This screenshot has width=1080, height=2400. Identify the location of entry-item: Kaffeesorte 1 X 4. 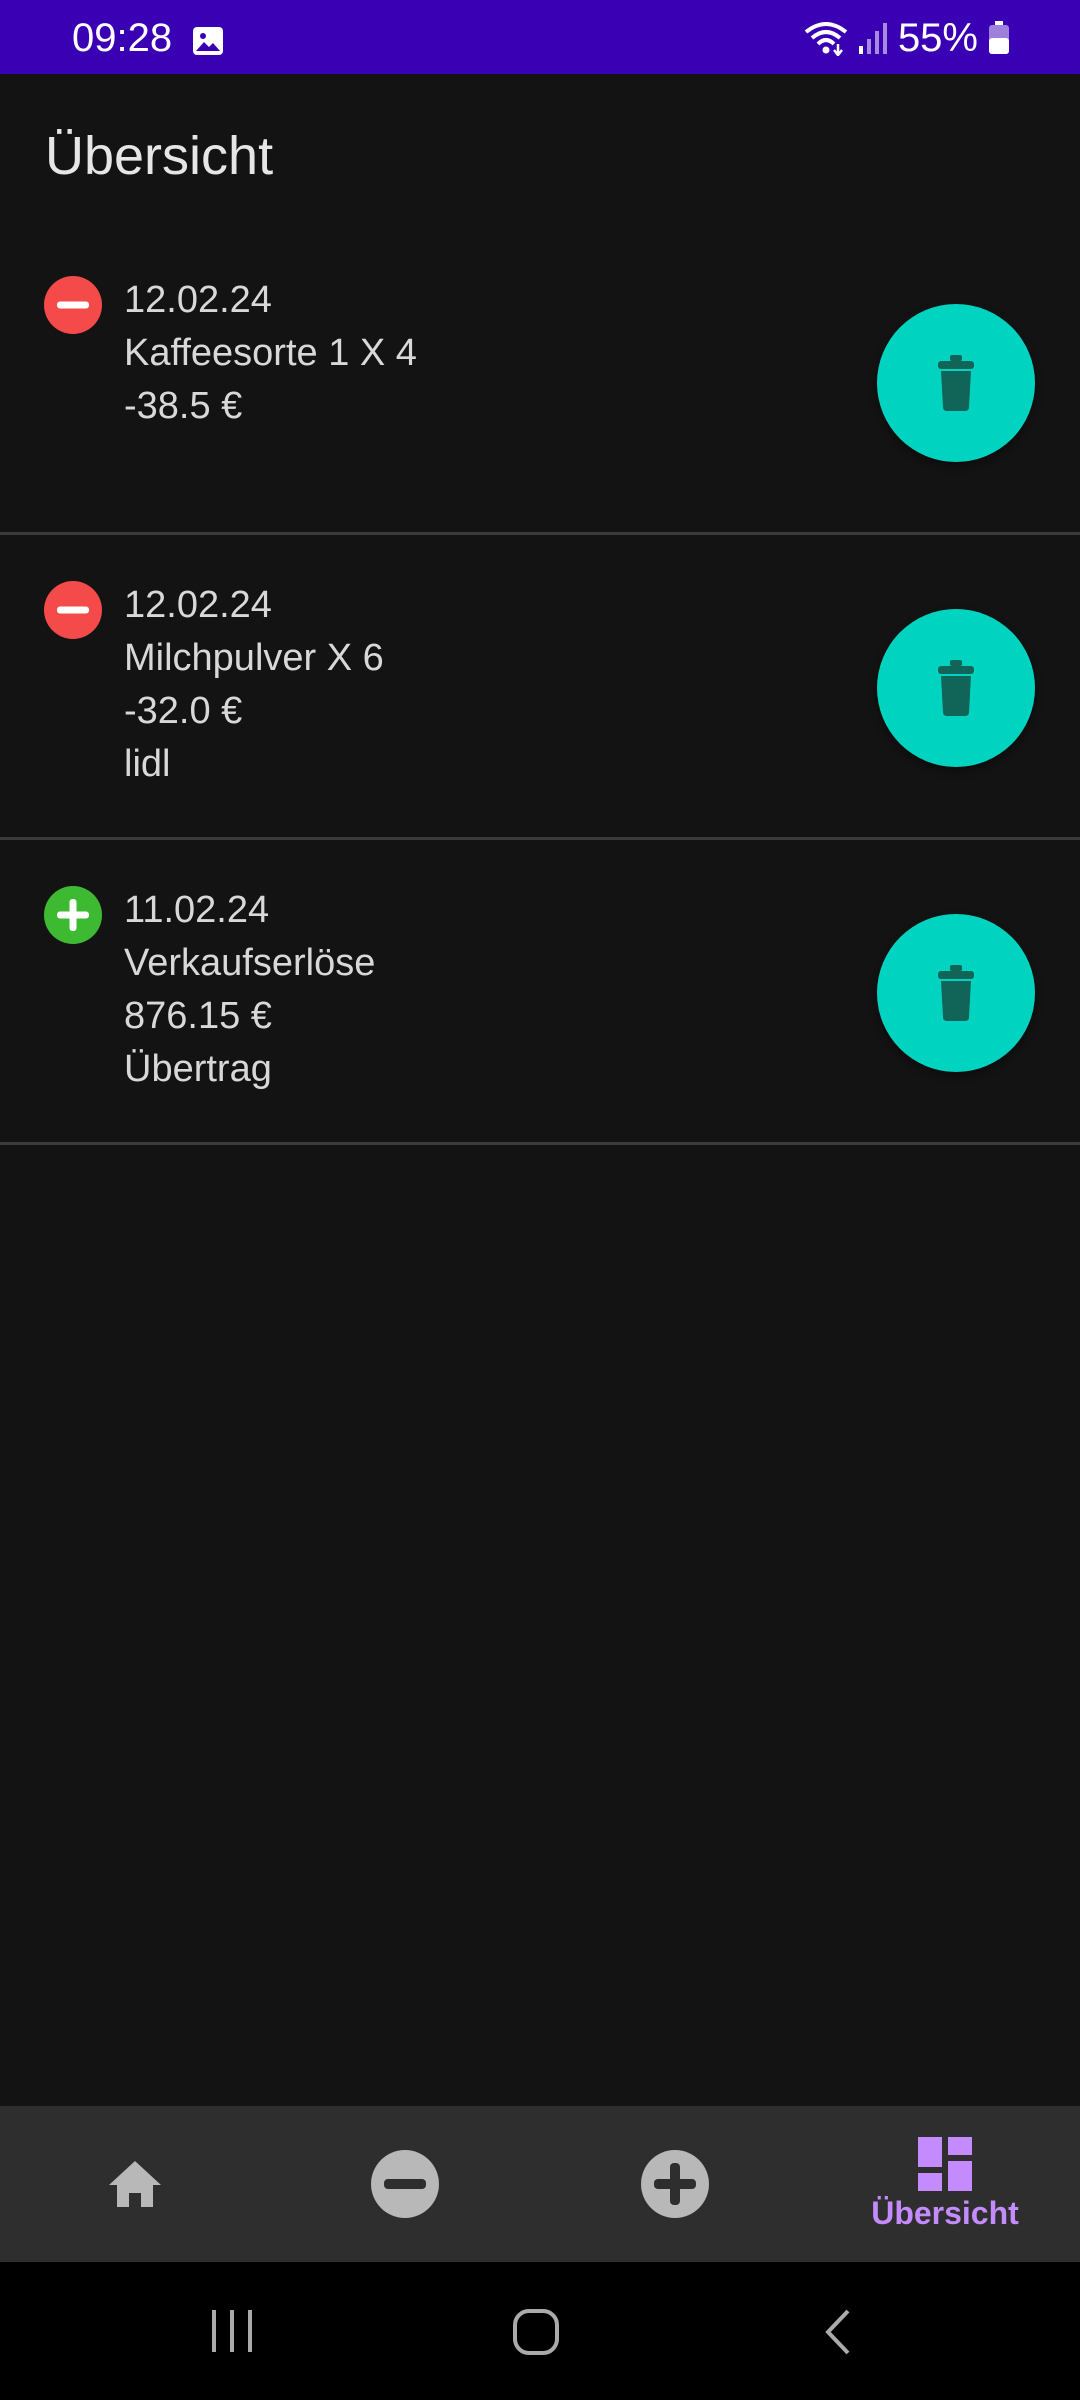
(270, 353).